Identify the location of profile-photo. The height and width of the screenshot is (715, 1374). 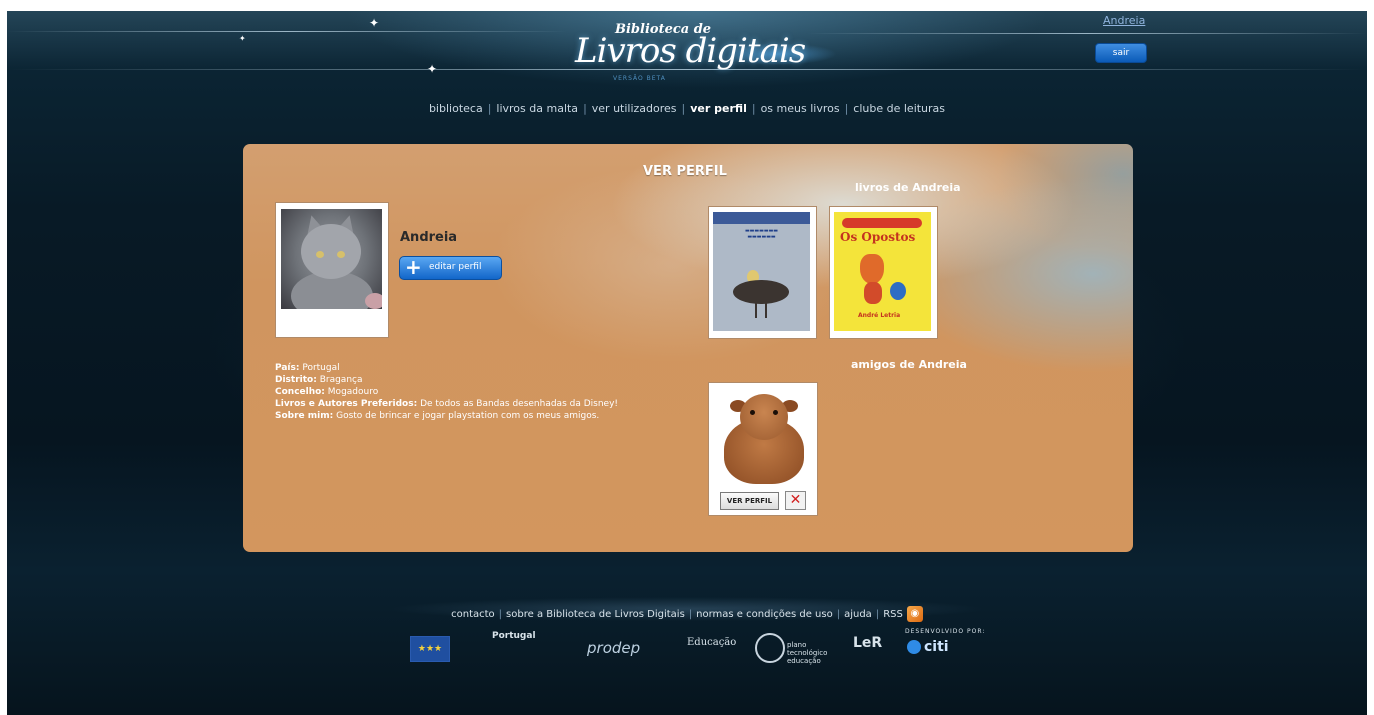
(332, 270).